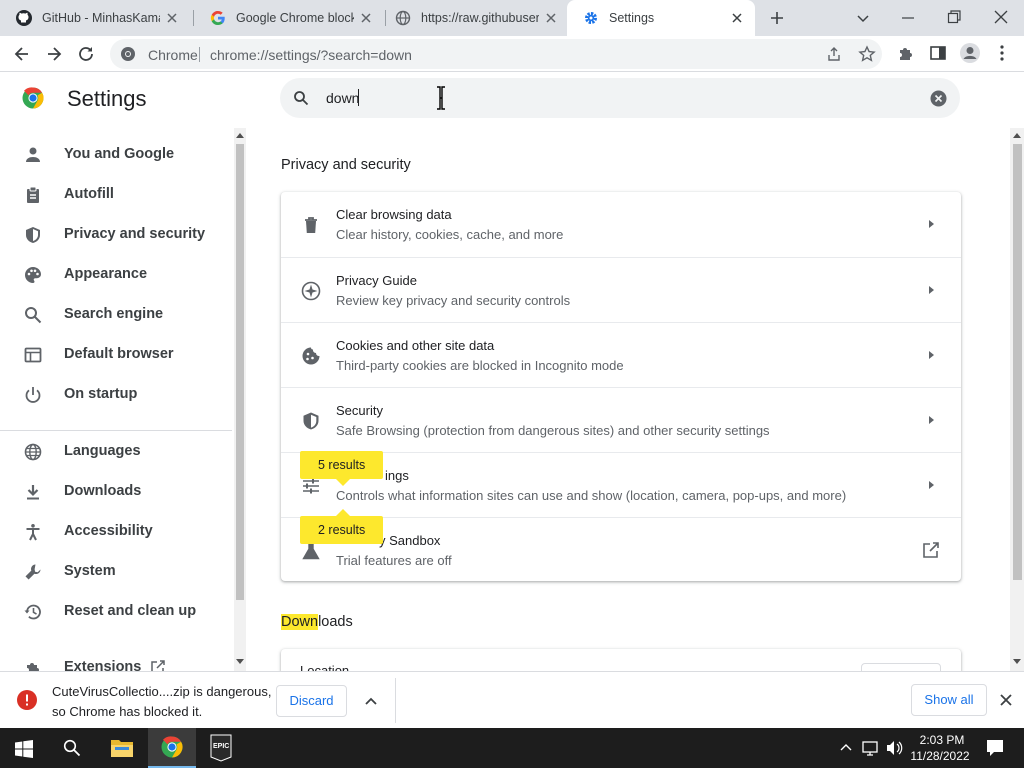 This screenshot has height=768, width=1024. I want to click on sidebar-item-extensions: Extensions, so click(116, 659).